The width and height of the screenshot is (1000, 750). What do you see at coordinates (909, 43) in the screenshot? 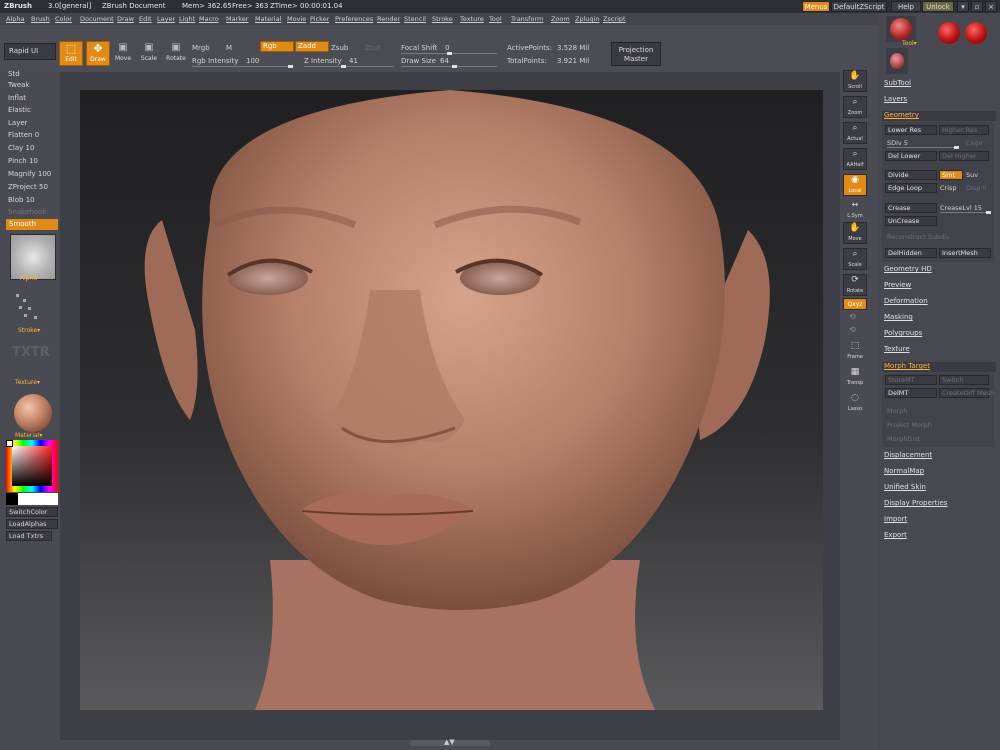
I see `tool-label: Tool▾` at bounding box center [909, 43].